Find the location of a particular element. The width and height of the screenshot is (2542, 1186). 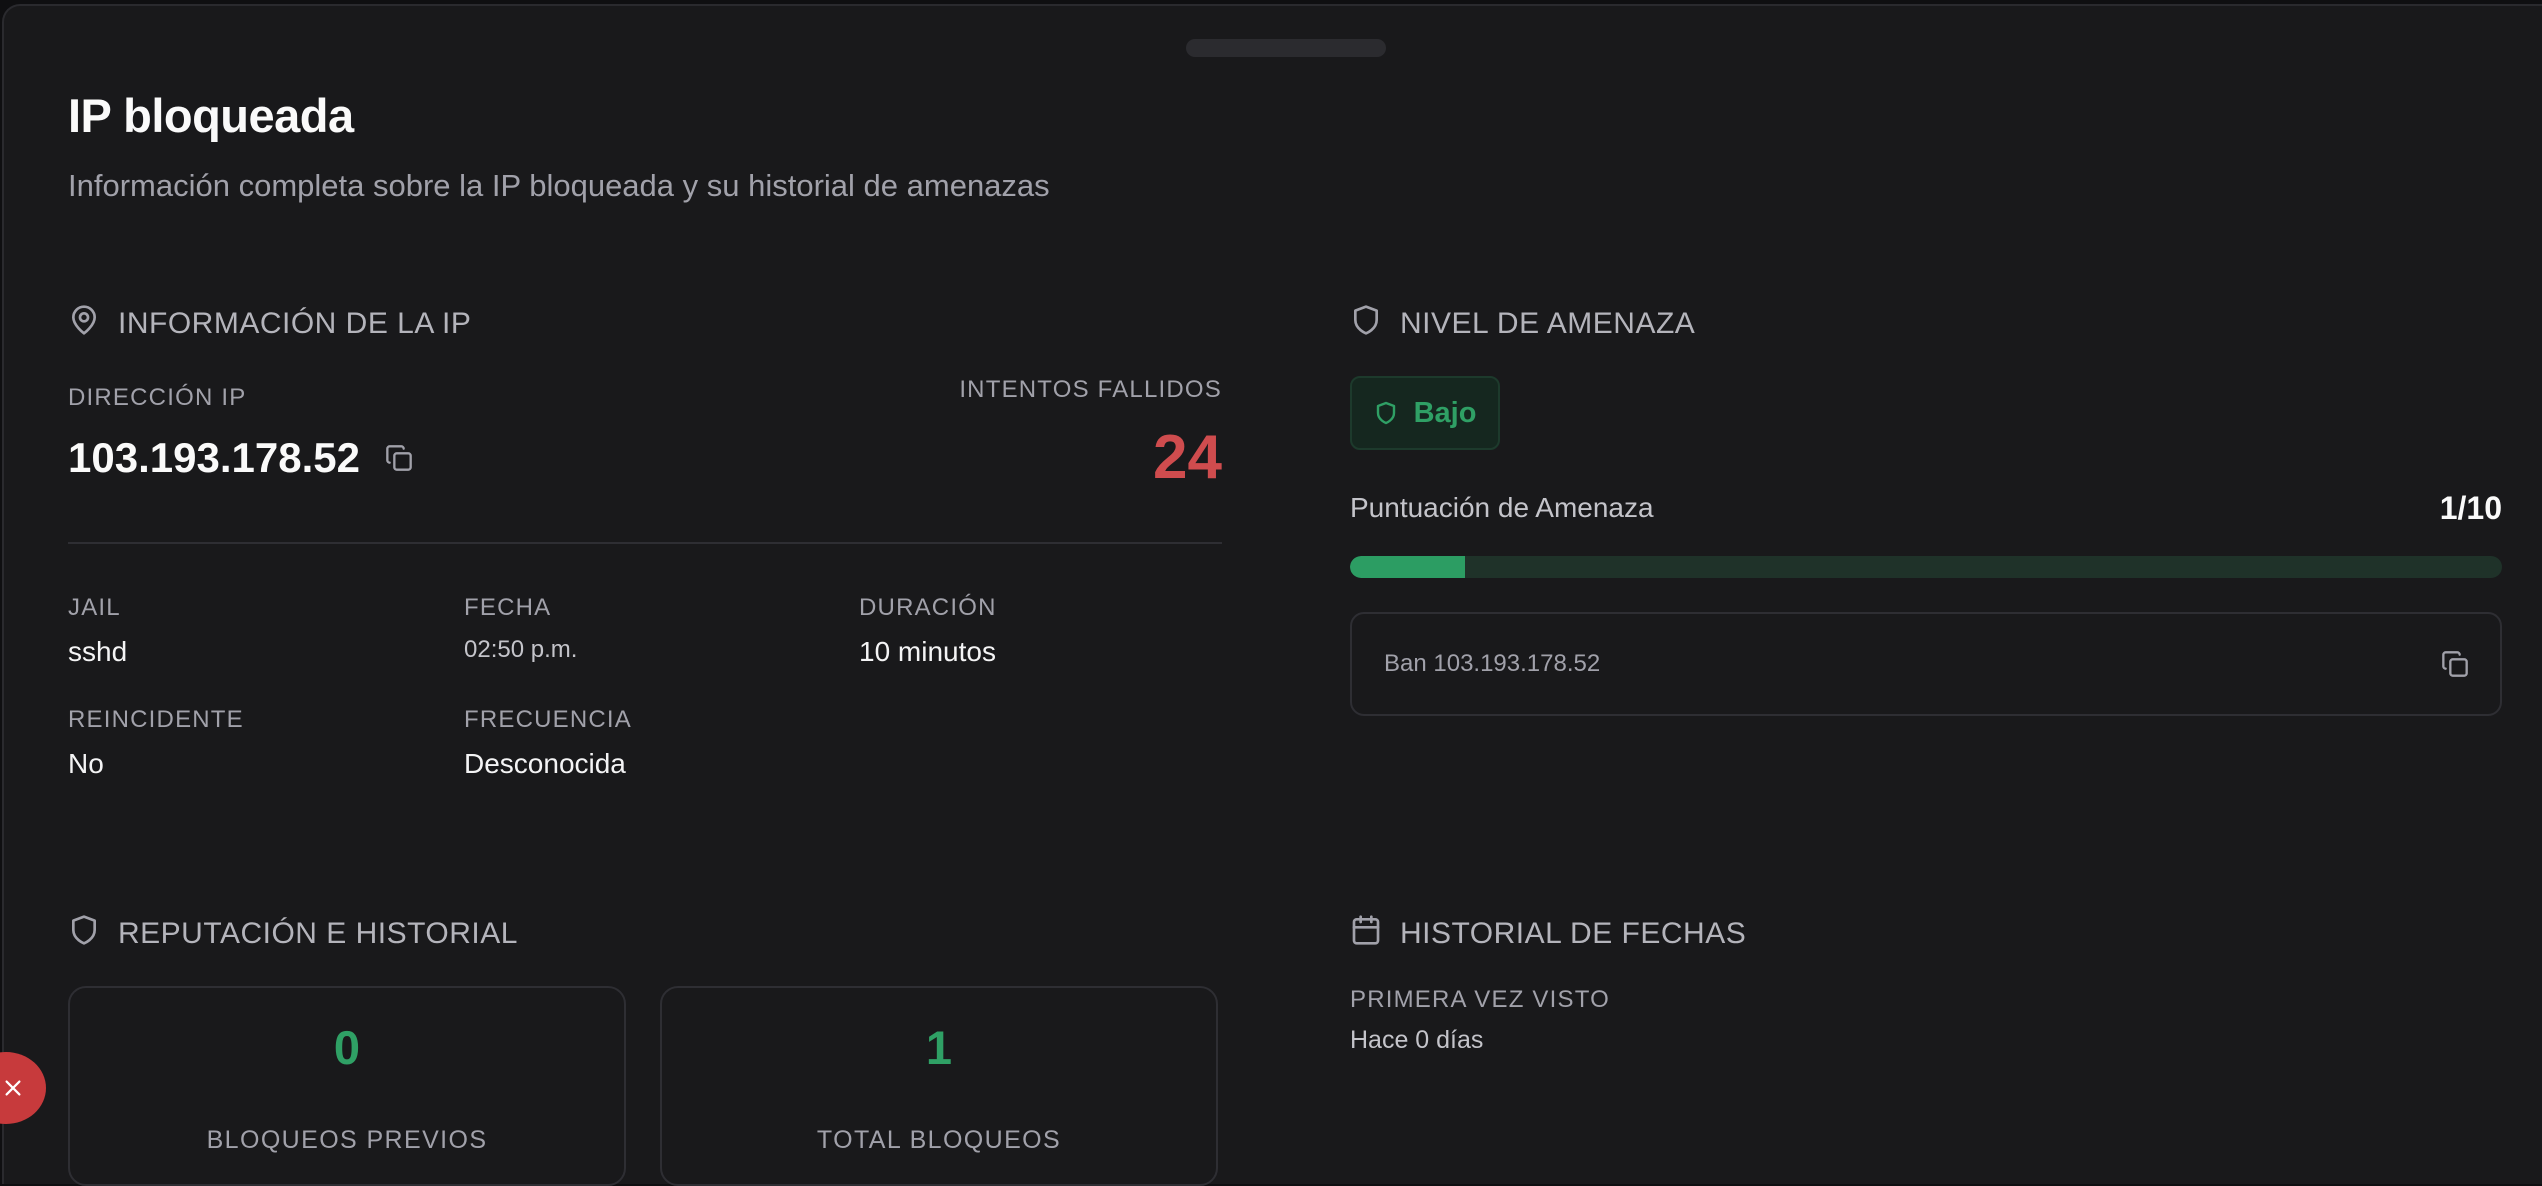

threat-level-badge: Bajo is located at coordinates (1425, 413).